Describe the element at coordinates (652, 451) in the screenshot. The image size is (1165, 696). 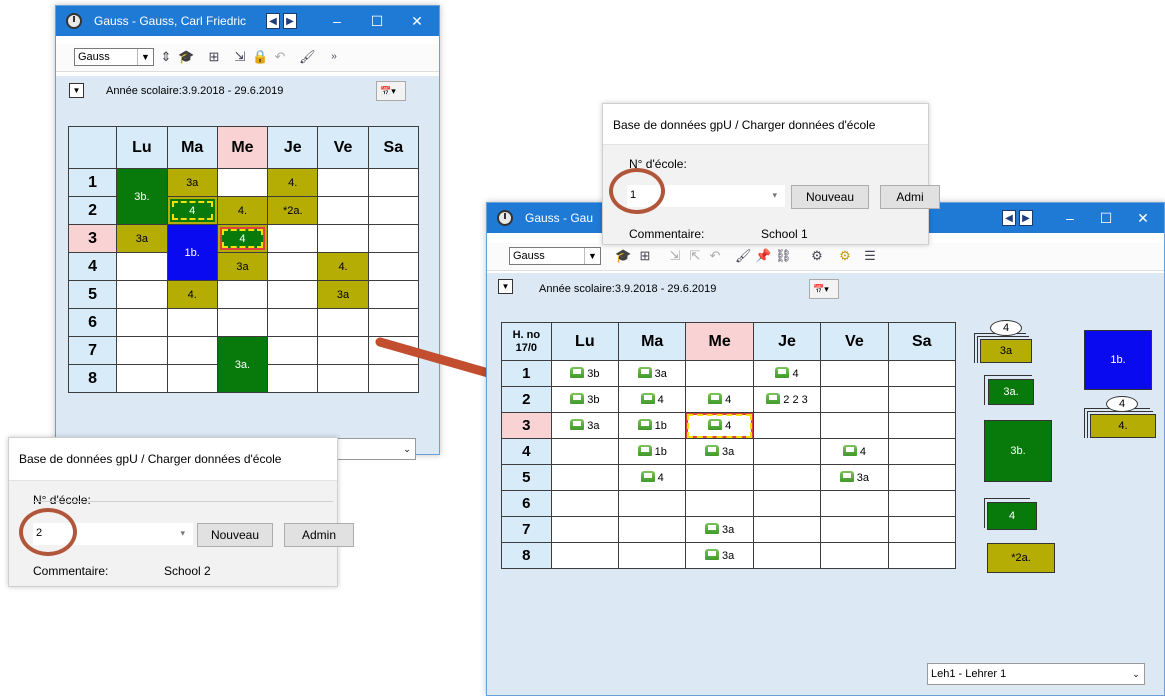
I see `lesson-cell: 1b` at that location.